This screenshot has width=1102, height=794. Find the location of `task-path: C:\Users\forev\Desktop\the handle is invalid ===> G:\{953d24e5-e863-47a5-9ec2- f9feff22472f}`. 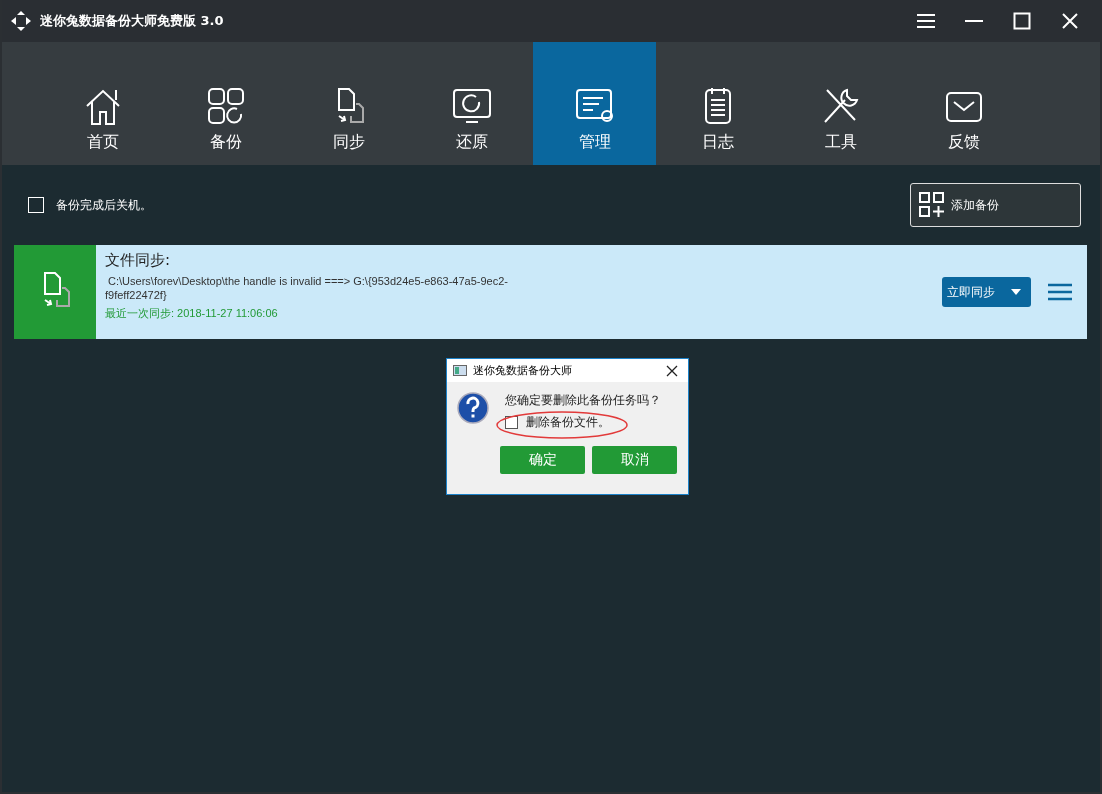

task-path: C:\Users\forev\Desktop\the handle is invalid ===> G:\{953d24e5-e863-47a5-9ec2- f9feff22472f} is located at coordinates (307, 288).